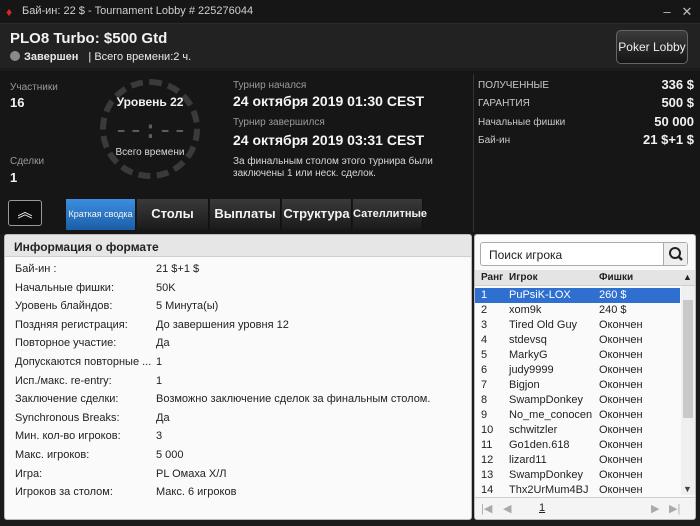 The image size is (700, 526). What do you see at coordinates (140, 57) in the screenshot?
I see `total-time-label: | Всего времени:2 ч.` at bounding box center [140, 57].